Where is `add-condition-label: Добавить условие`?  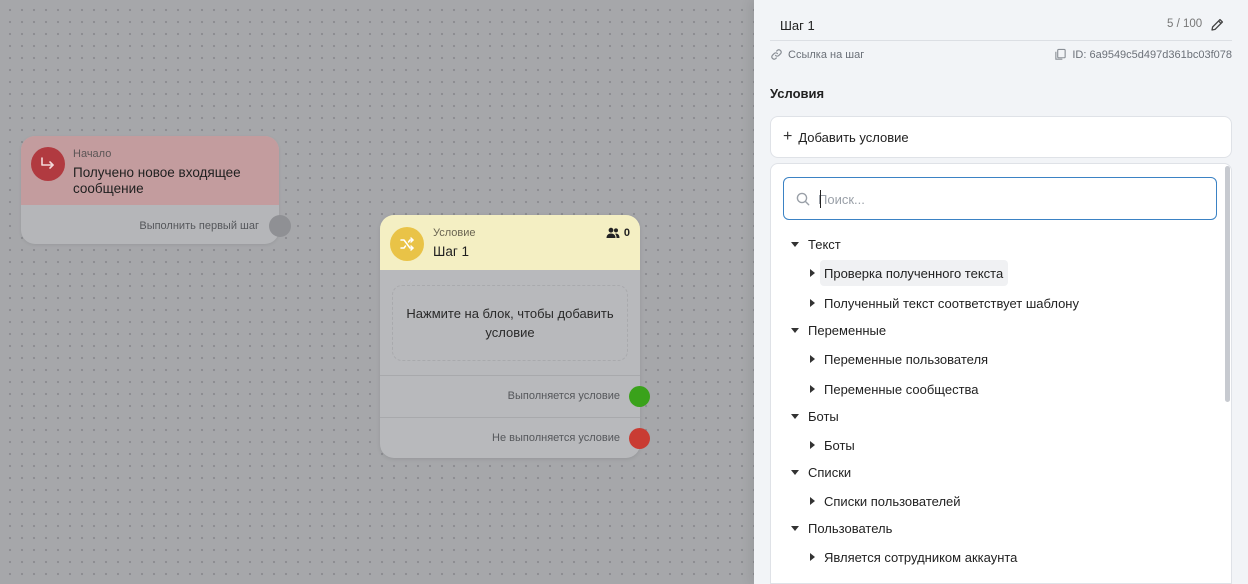 add-condition-label: Добавить условие is located at coordinates (853, 137).